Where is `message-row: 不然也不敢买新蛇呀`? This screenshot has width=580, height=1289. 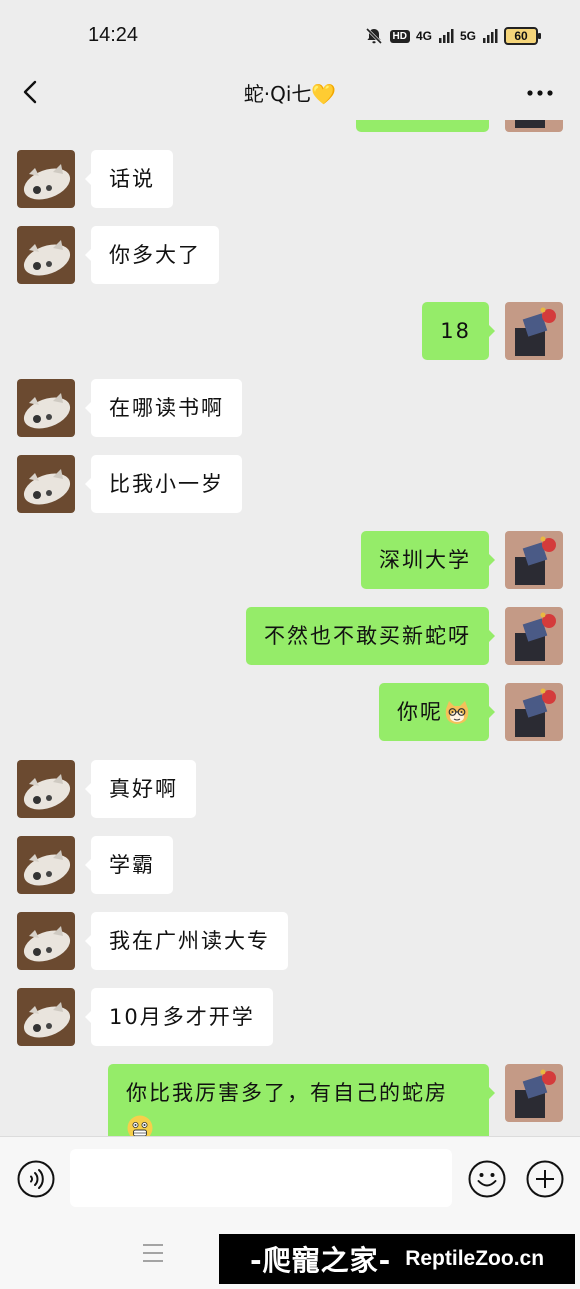 message-row: 不然也不敢买新蛇呀 is located at coordinates (290, 637).